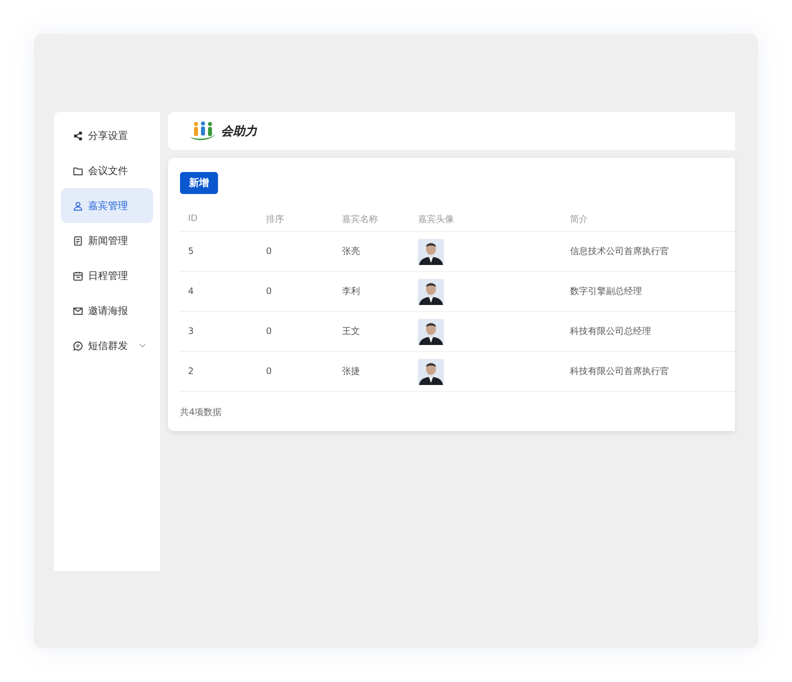 This screenshot has height=682, width=792. Describe the element at coordinates (107, 345) in the screenshot. I see `sidebar-item: 短信群发` at that location.